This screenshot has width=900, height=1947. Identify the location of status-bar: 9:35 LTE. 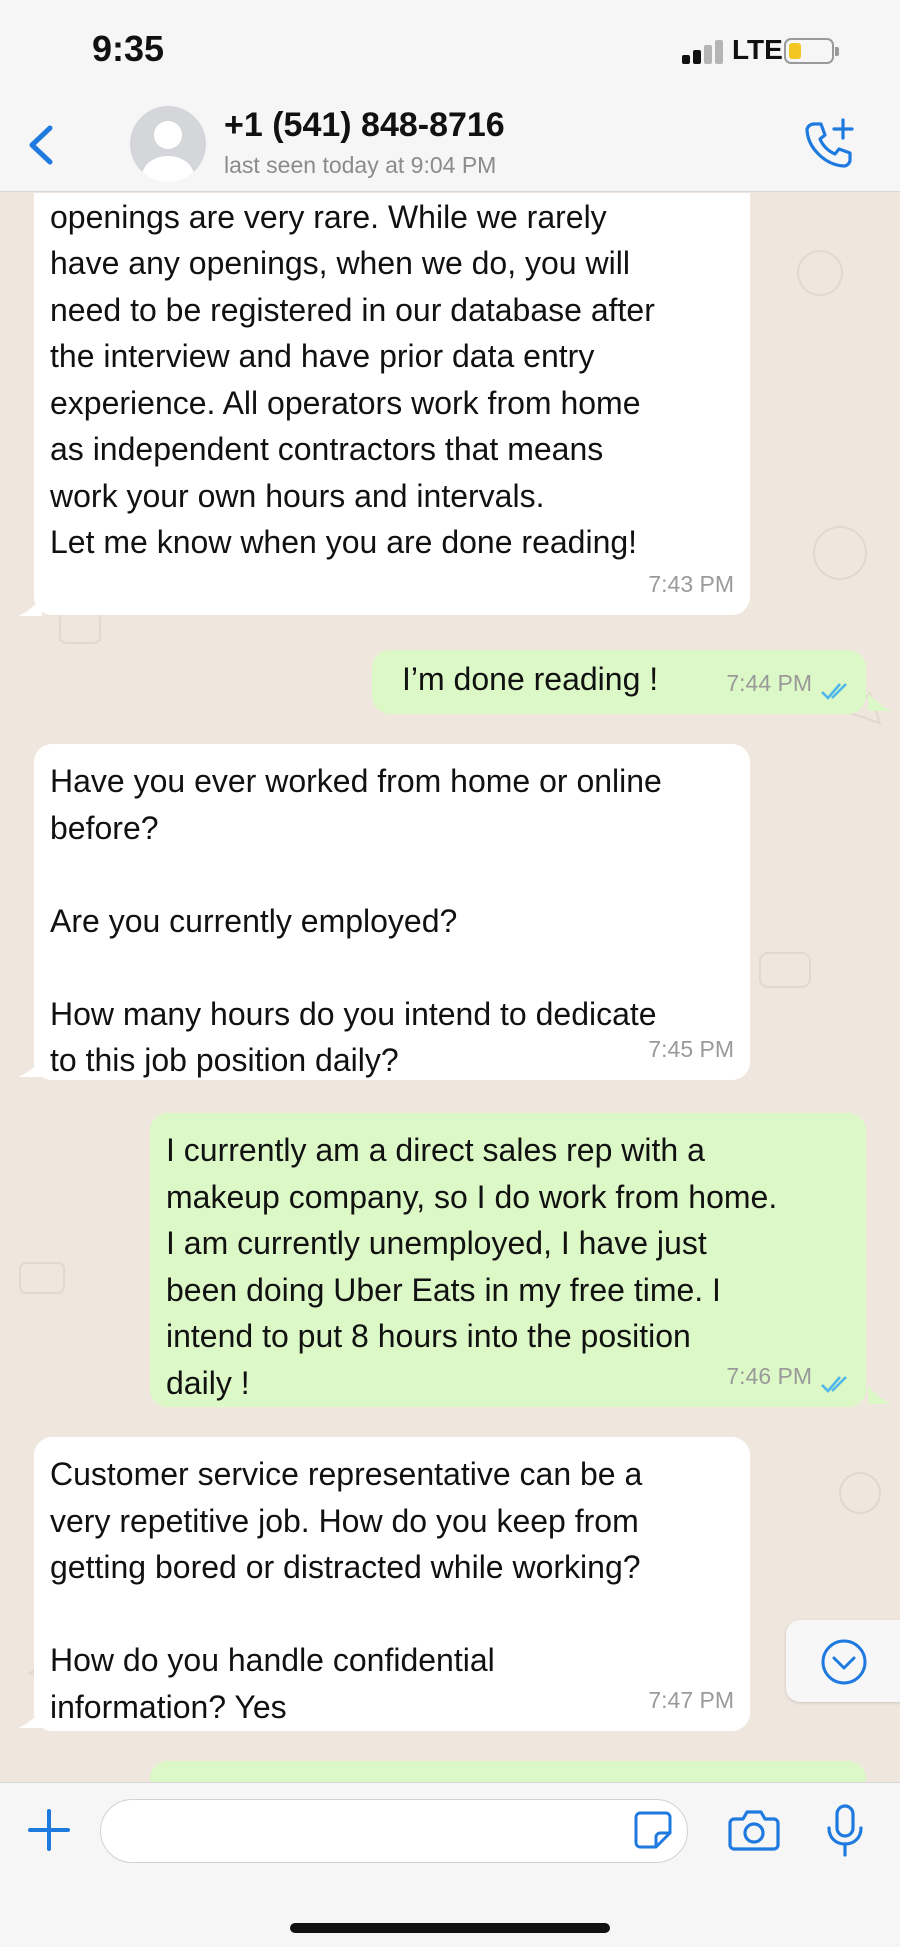
(450, 50).